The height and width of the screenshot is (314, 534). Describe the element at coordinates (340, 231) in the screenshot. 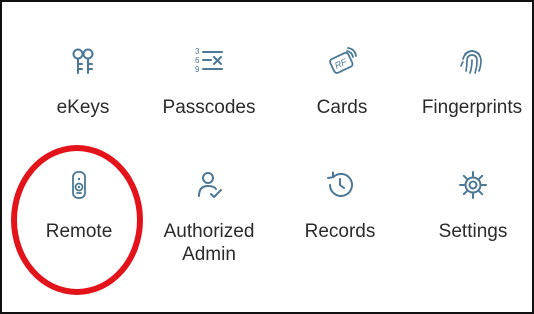

I see `menu-item-label: Records` at that location.